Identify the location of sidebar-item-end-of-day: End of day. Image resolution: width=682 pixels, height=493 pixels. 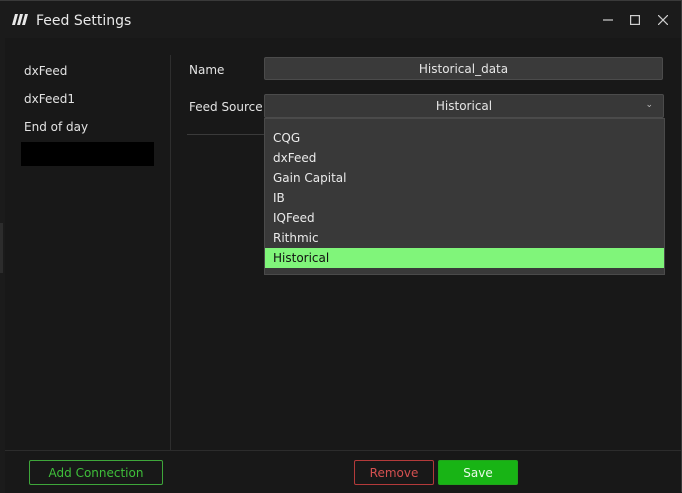
(56, 127).